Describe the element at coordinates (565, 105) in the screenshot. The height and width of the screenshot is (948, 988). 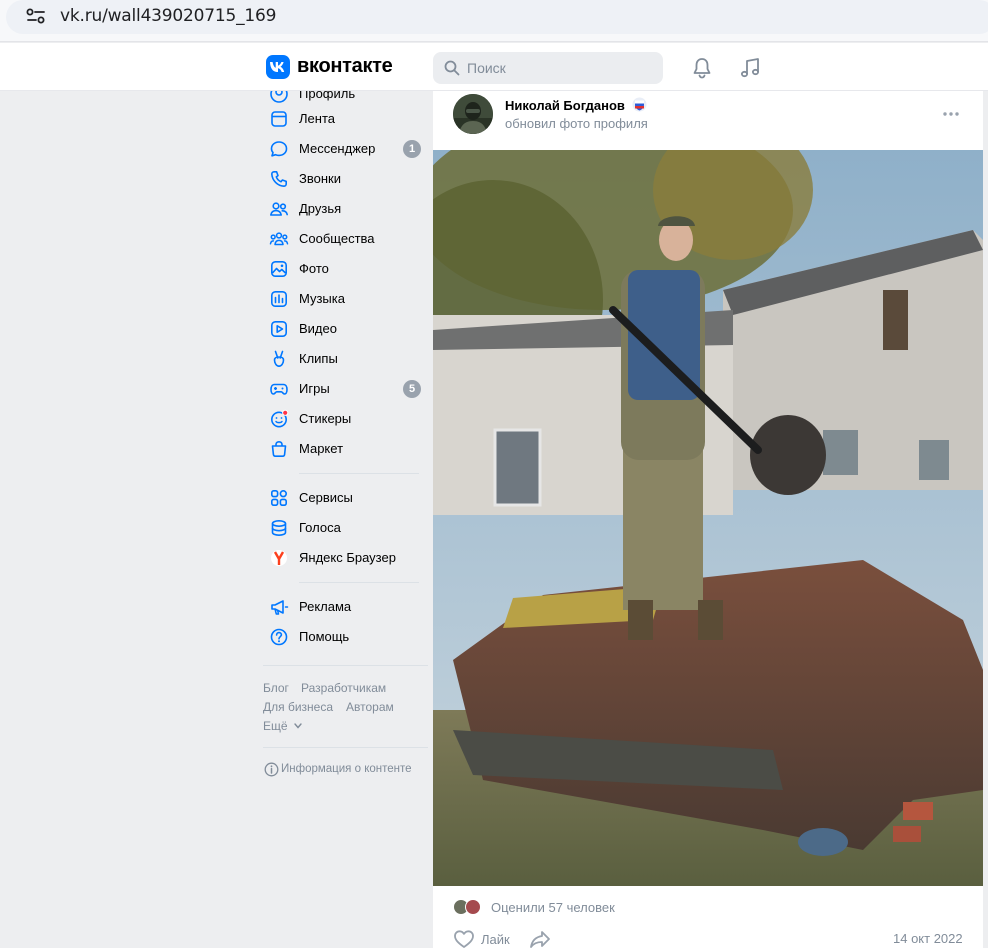
I see `post-author-name: Николай Богданов` at that location.